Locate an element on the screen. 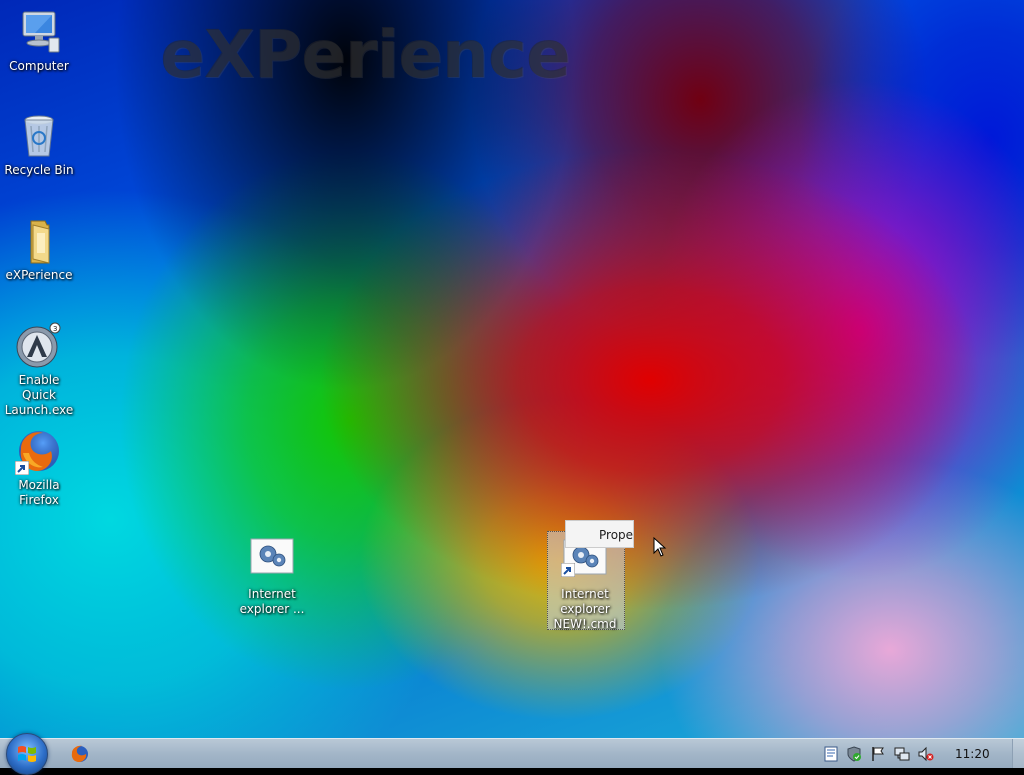  wallpaper-text: eXPerience is located at coordinates (365, 54).